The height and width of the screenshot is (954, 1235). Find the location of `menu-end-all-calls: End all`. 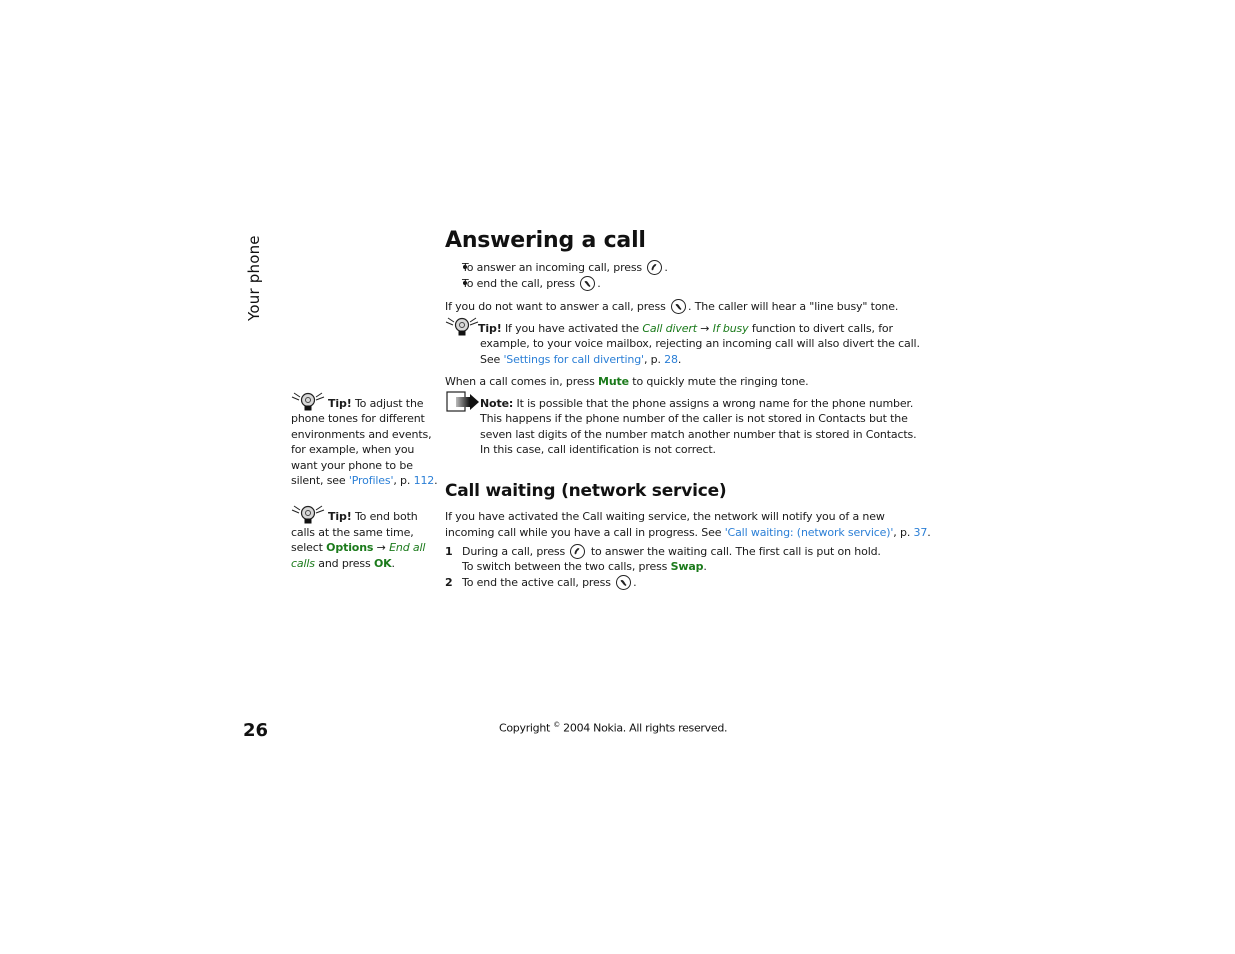

menu-end-all-calls: End all is located at coordinates (407, 547).